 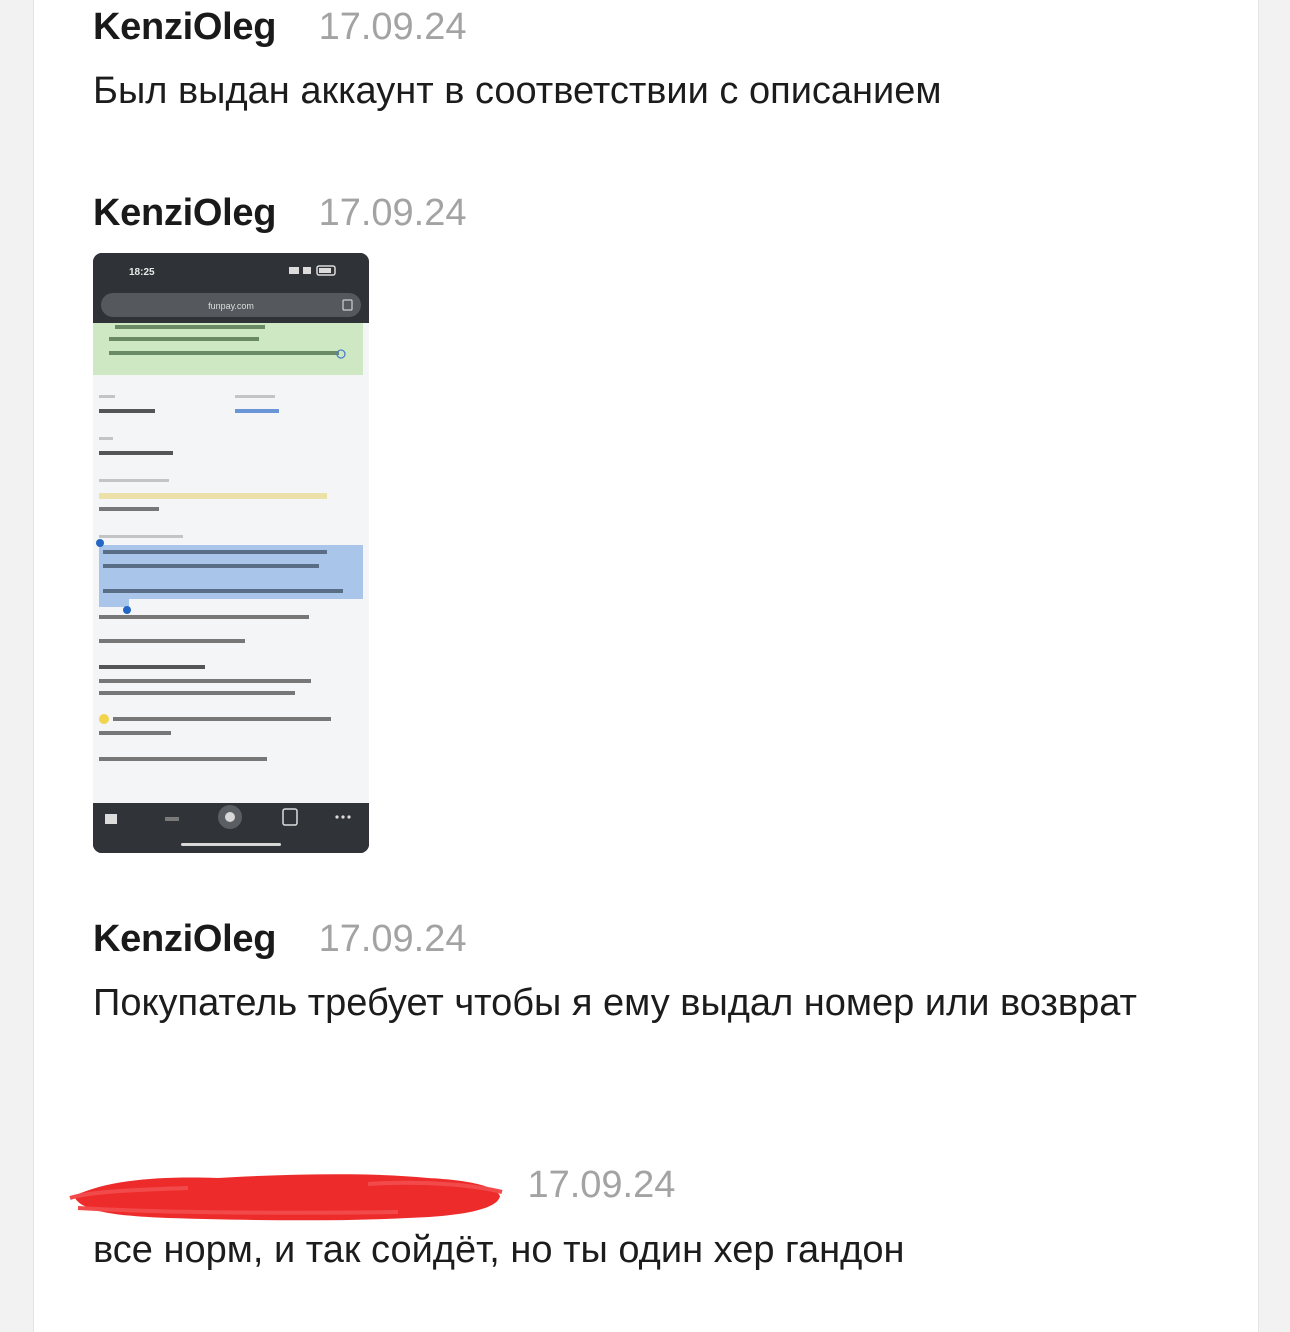 I want to click on attachment-screenshot: 18:25 funpay.com, so click(x=231, y=553).